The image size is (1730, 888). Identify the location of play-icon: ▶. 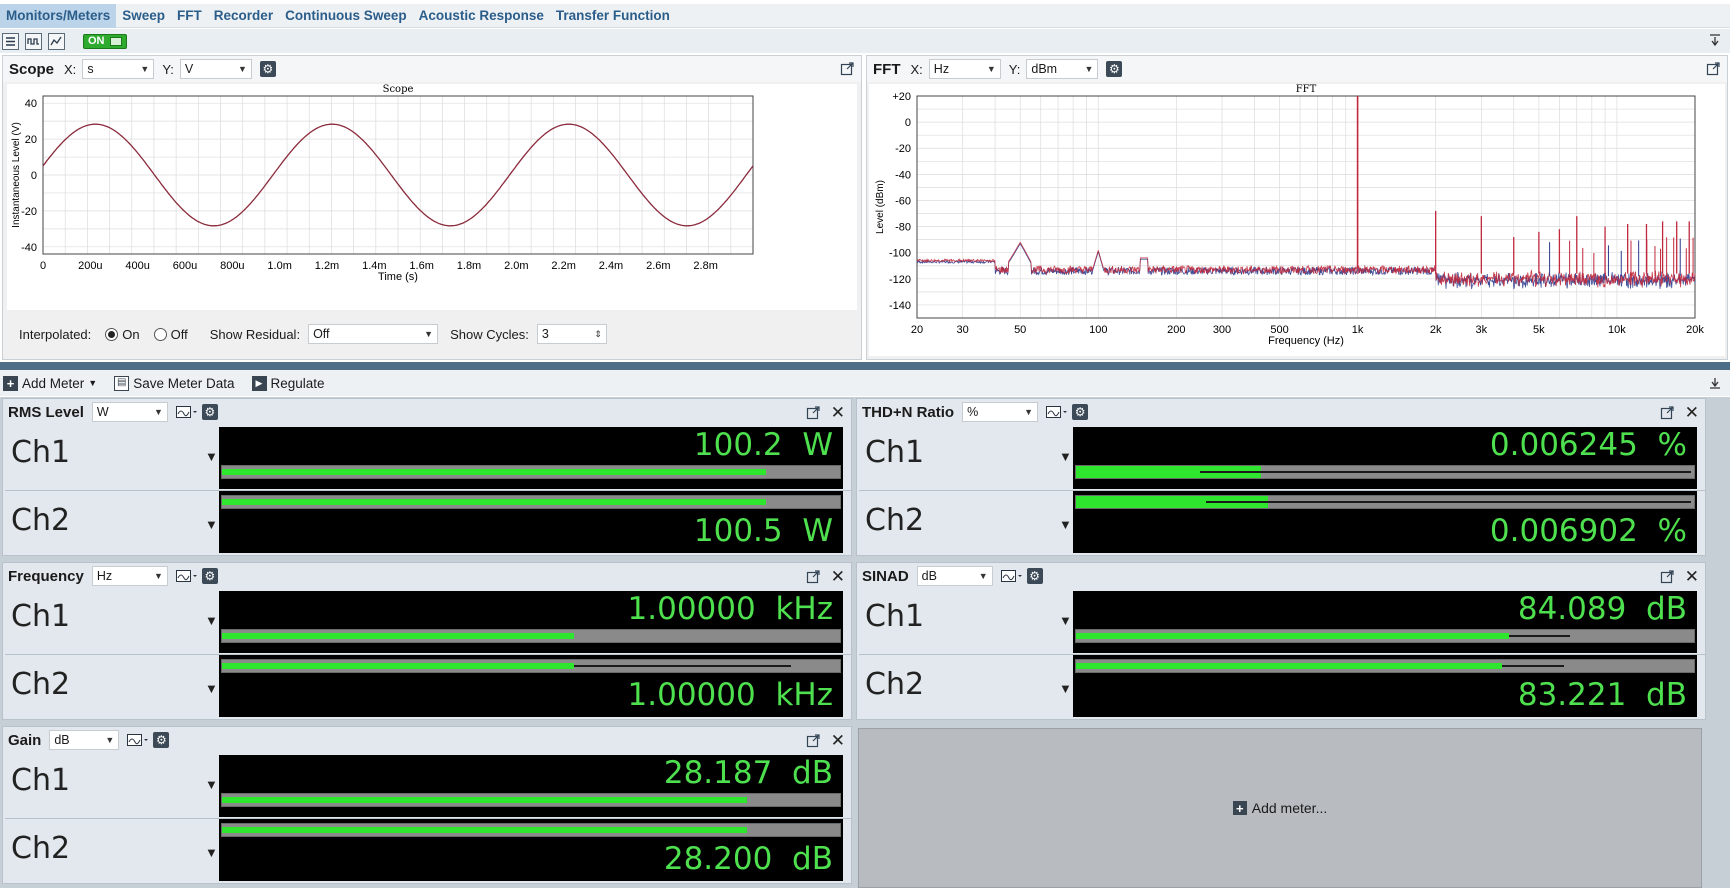
(259, 383).